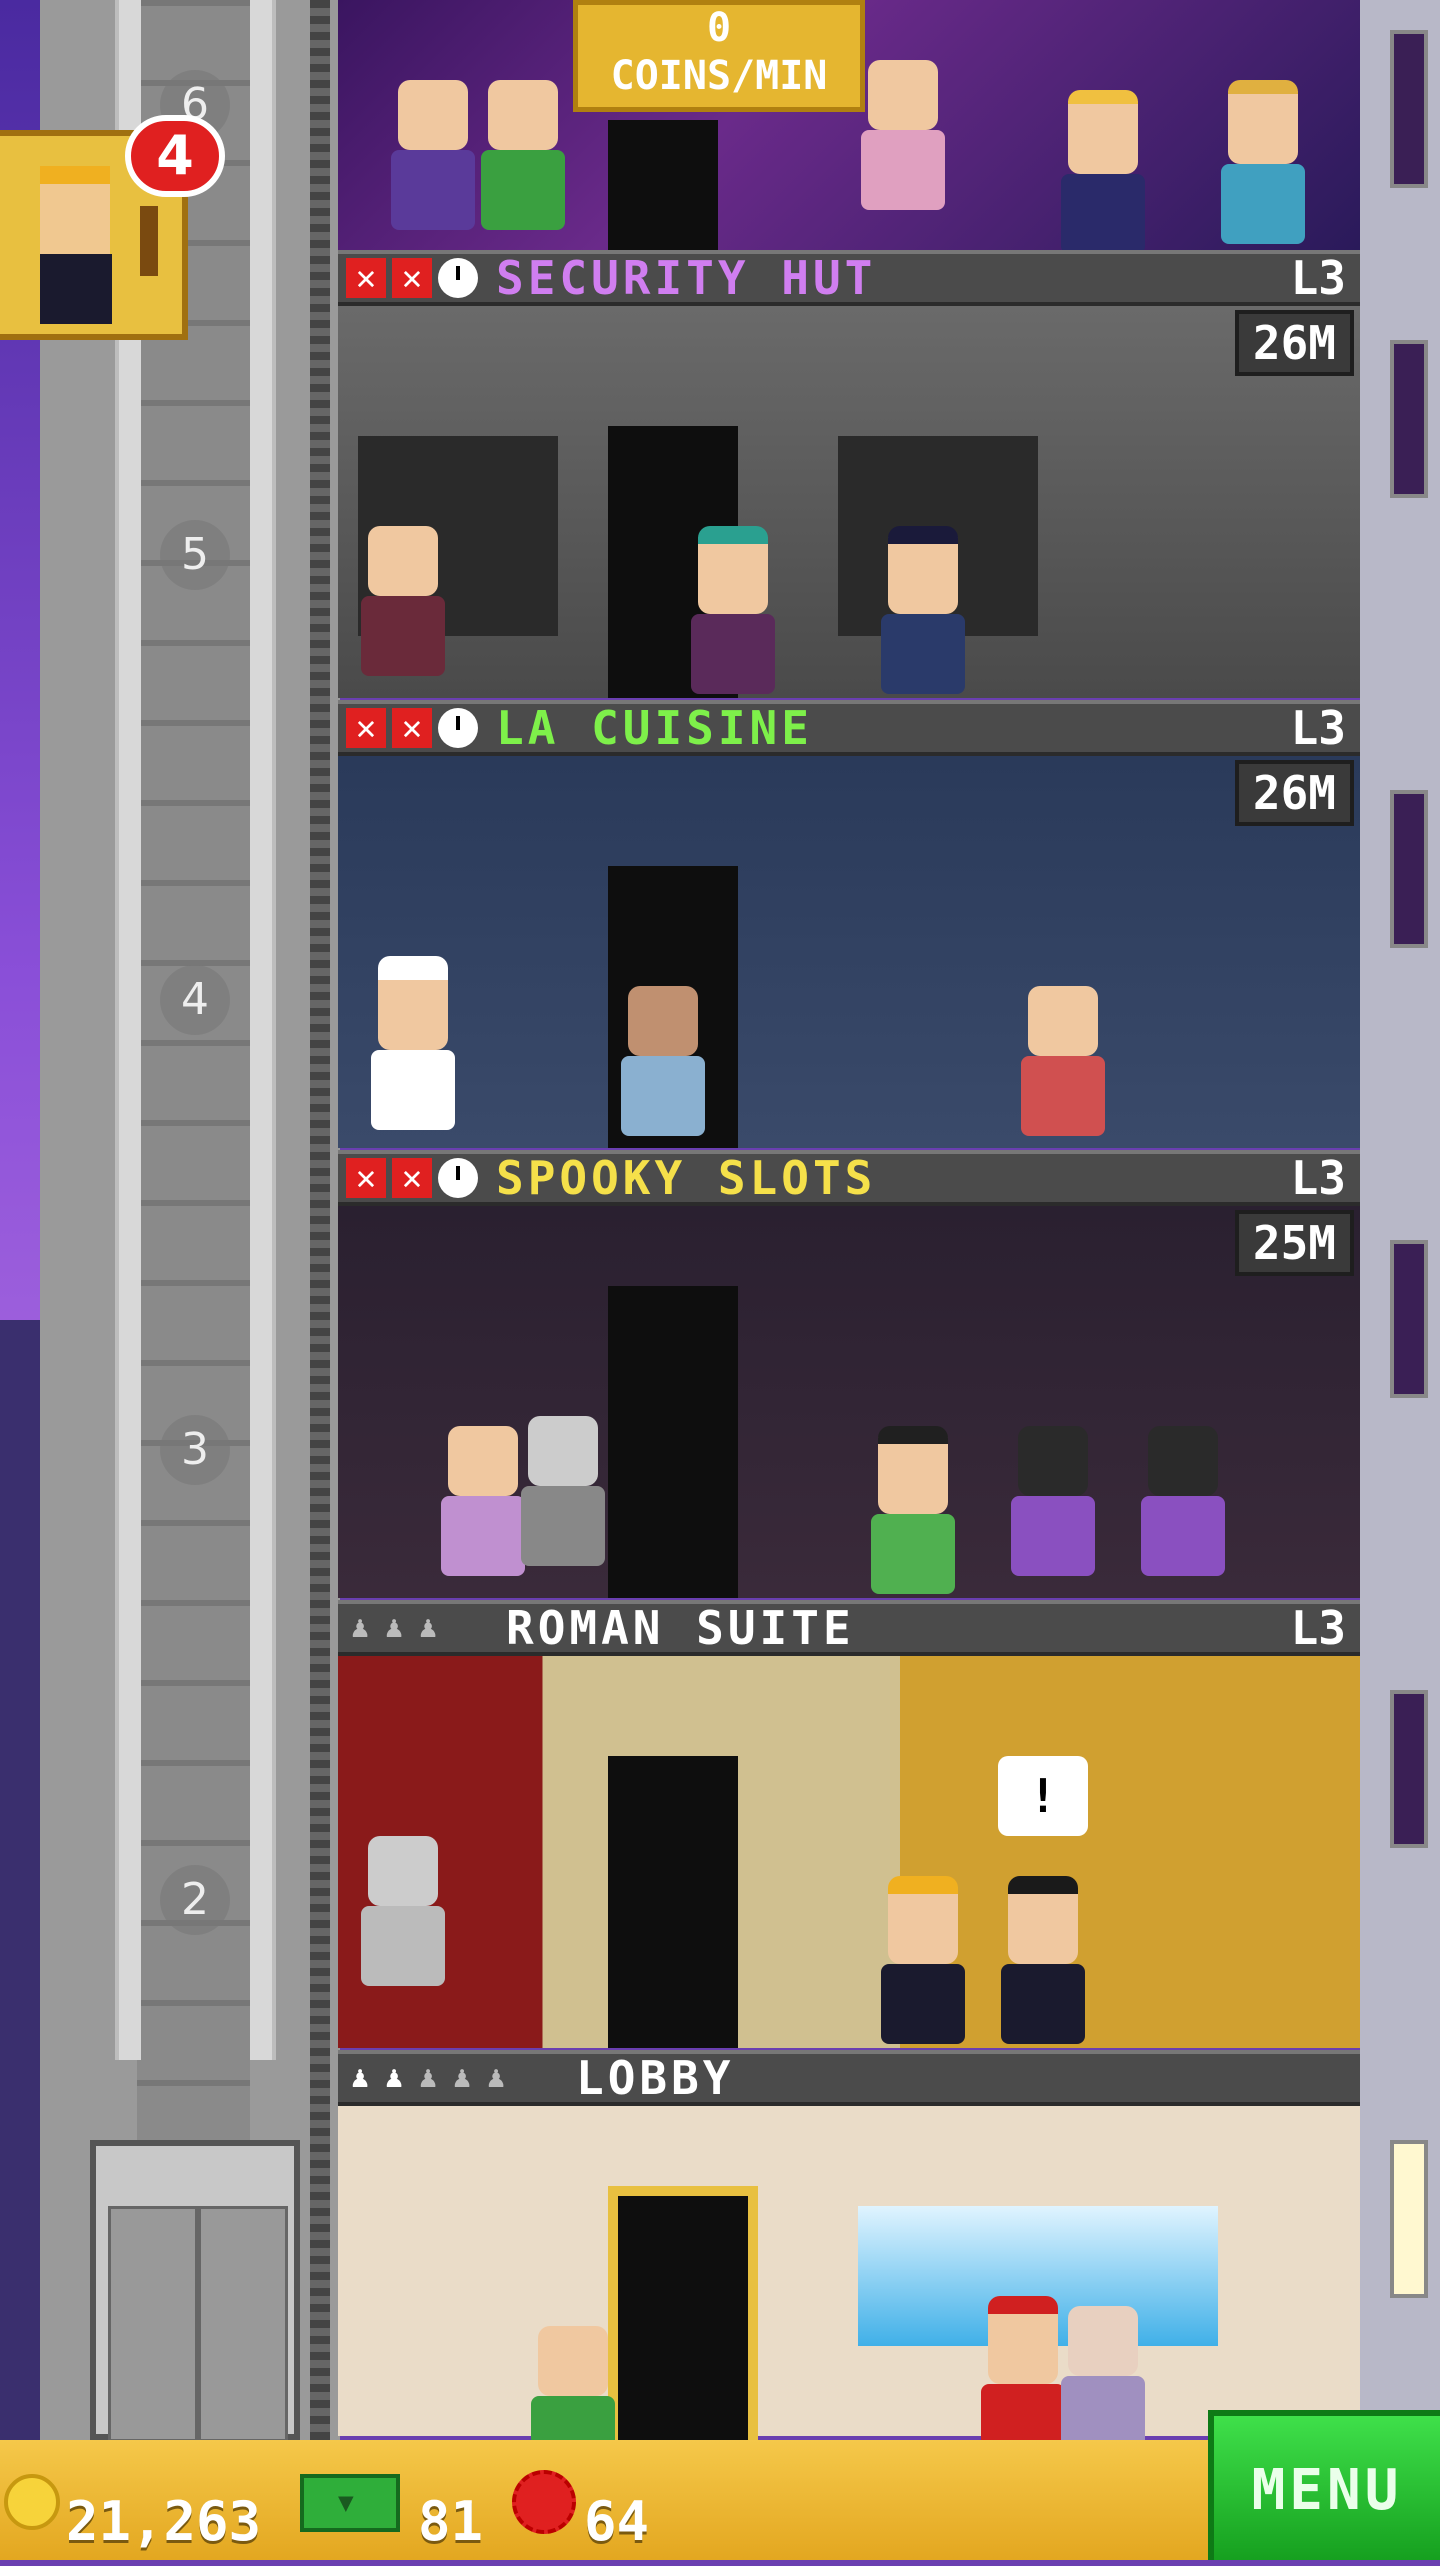 The height and width of the screenshot is (2566, 1440). I want to click on window-lit, so click(1409, 2219).